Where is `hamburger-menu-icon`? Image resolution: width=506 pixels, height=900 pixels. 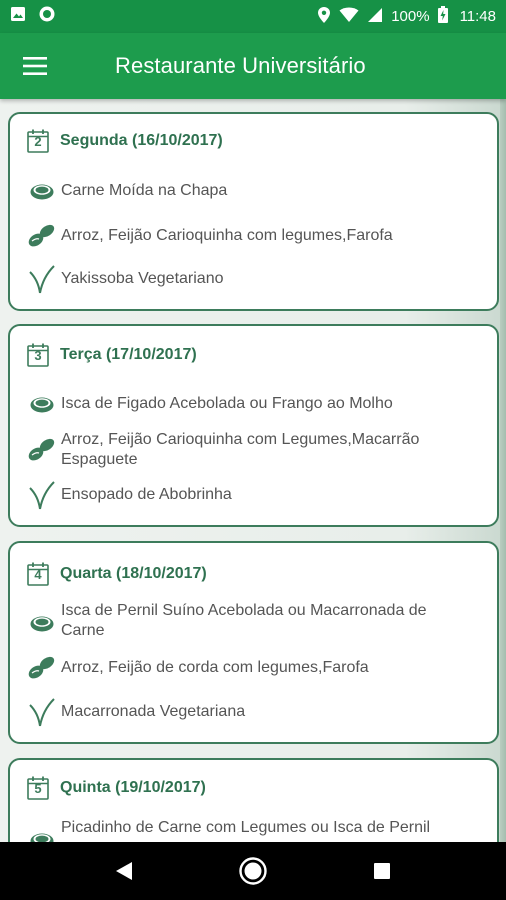 hamburger-menu-icon is located at coordinates (35, 66).